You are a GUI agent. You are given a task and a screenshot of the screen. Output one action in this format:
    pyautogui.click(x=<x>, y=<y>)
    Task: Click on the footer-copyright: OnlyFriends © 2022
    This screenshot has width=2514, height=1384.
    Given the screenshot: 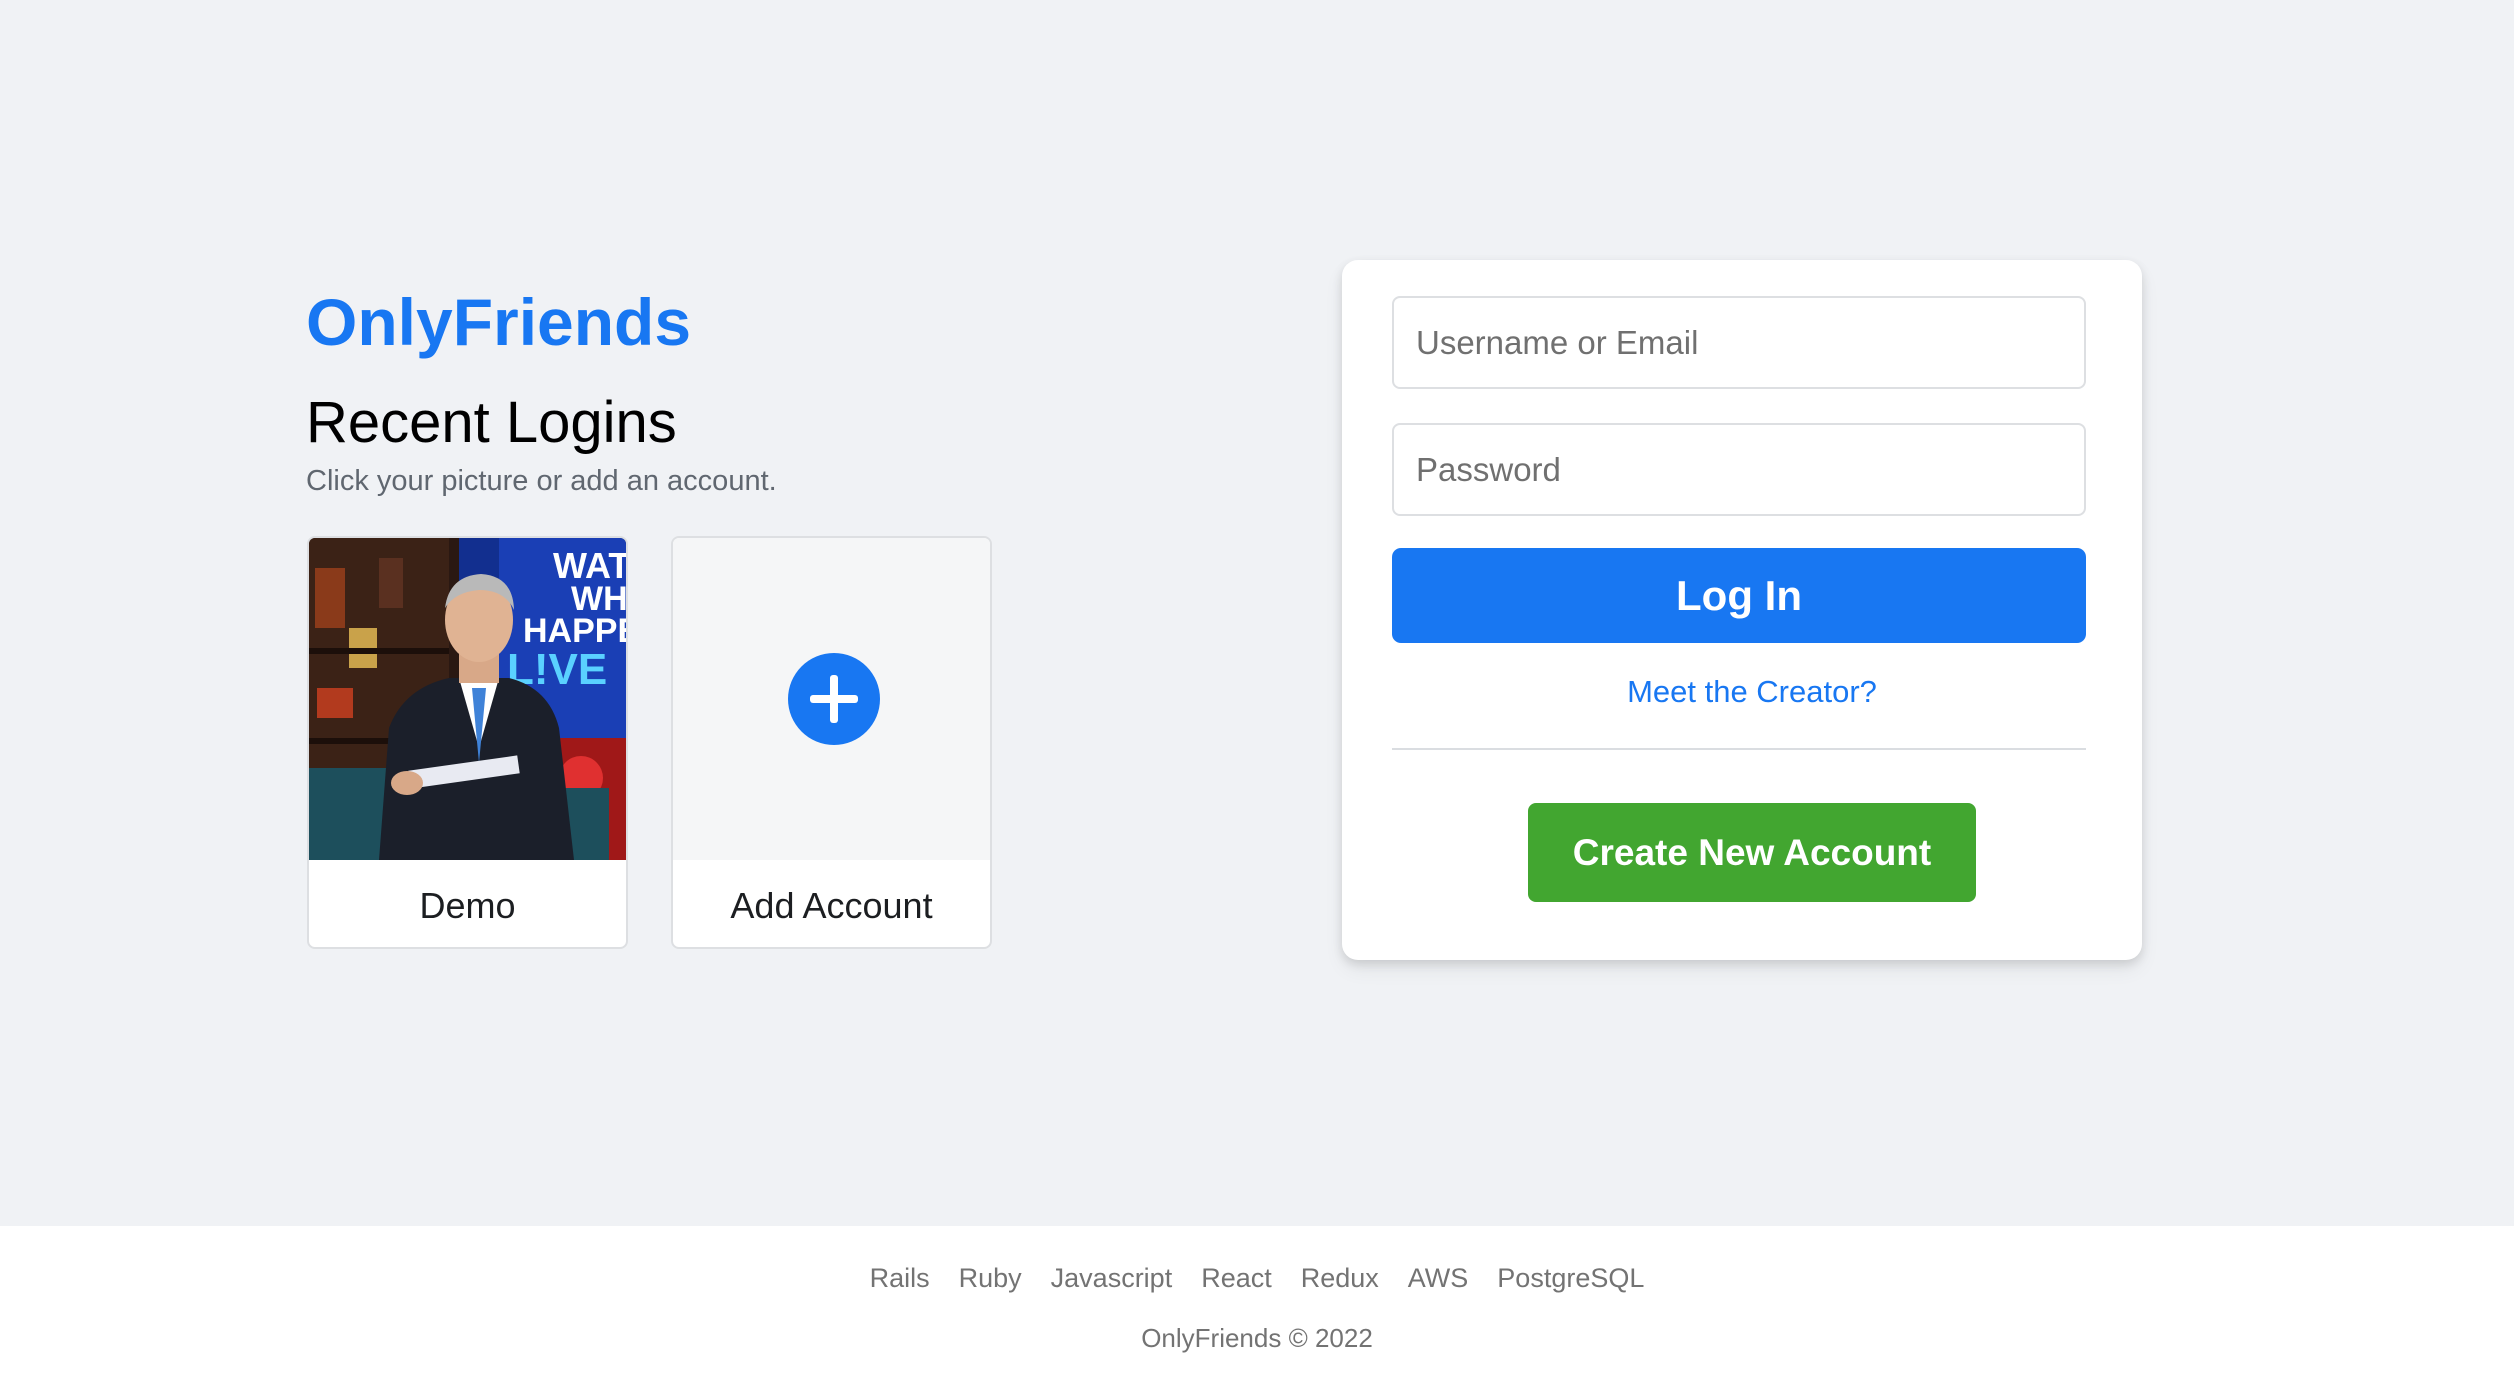 What is the action you would take?
    pyautogui.click(x=1257, y=1338)
    